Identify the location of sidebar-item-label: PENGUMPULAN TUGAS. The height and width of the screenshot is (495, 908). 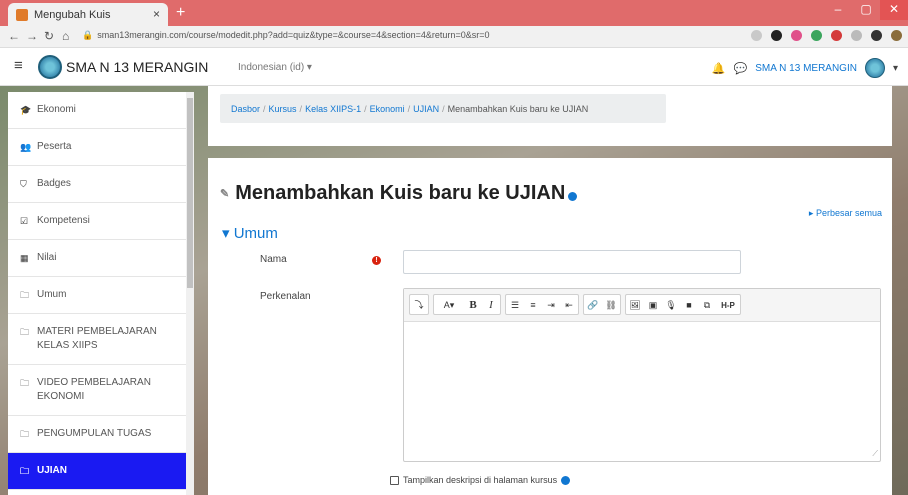
(94, 433).